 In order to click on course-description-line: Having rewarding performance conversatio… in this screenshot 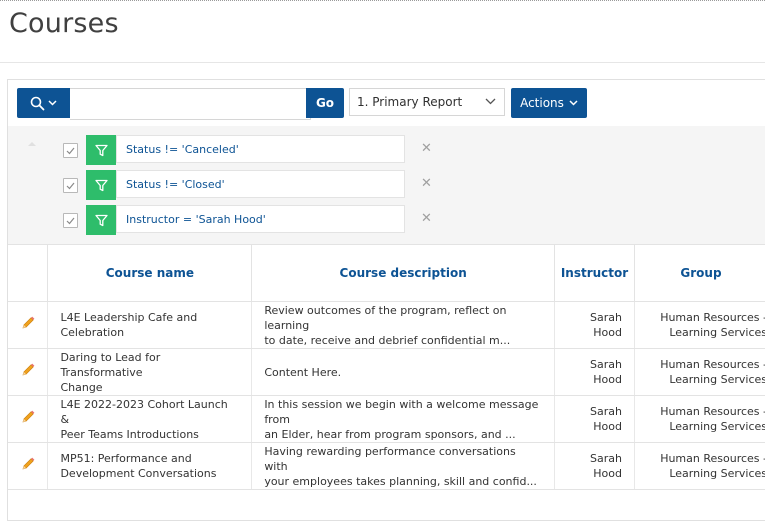, I will do `click(390, 458)`.